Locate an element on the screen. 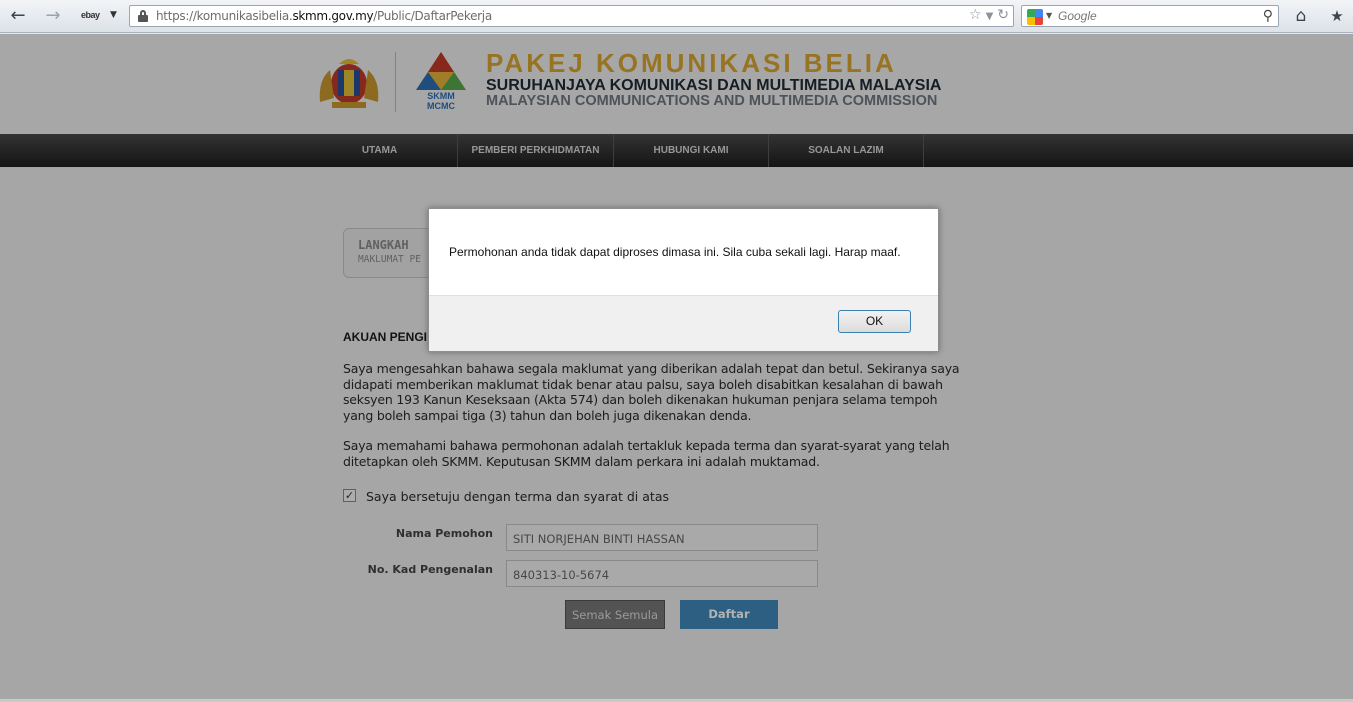  reload-icon: ↻ is located at coordinates (1003, 15).